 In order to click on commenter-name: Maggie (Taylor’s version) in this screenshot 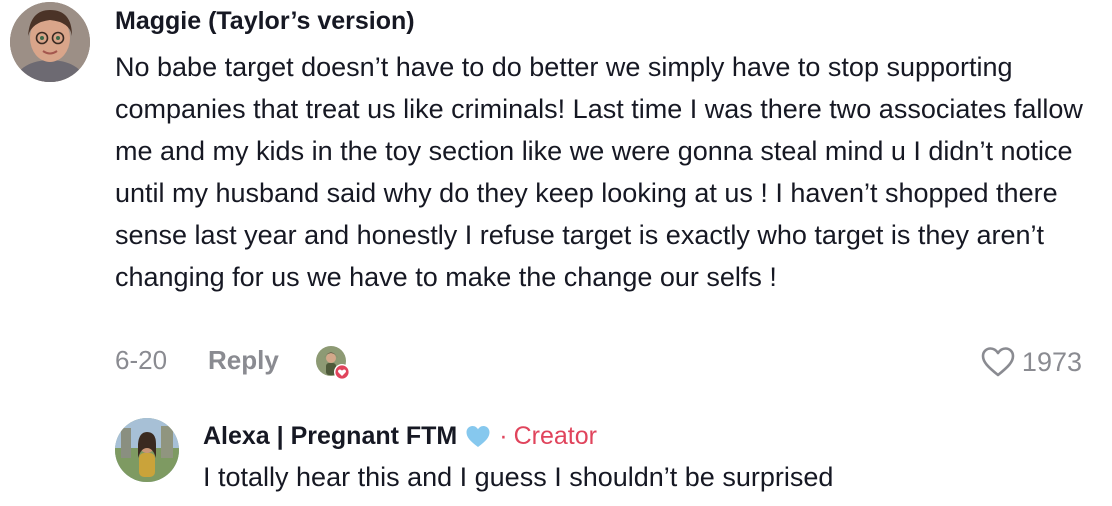, I will do `click(265, 21)`.